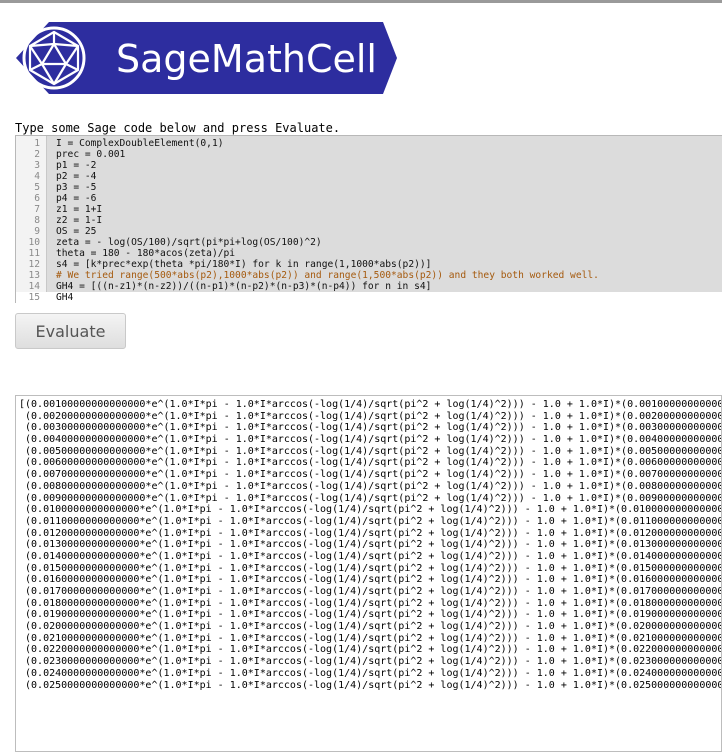 This screenshot has height=752, width=722. What do you see at coordinates (361, 1) in the screenshot?
I see `top-rule` at bounding box center [361, 1].